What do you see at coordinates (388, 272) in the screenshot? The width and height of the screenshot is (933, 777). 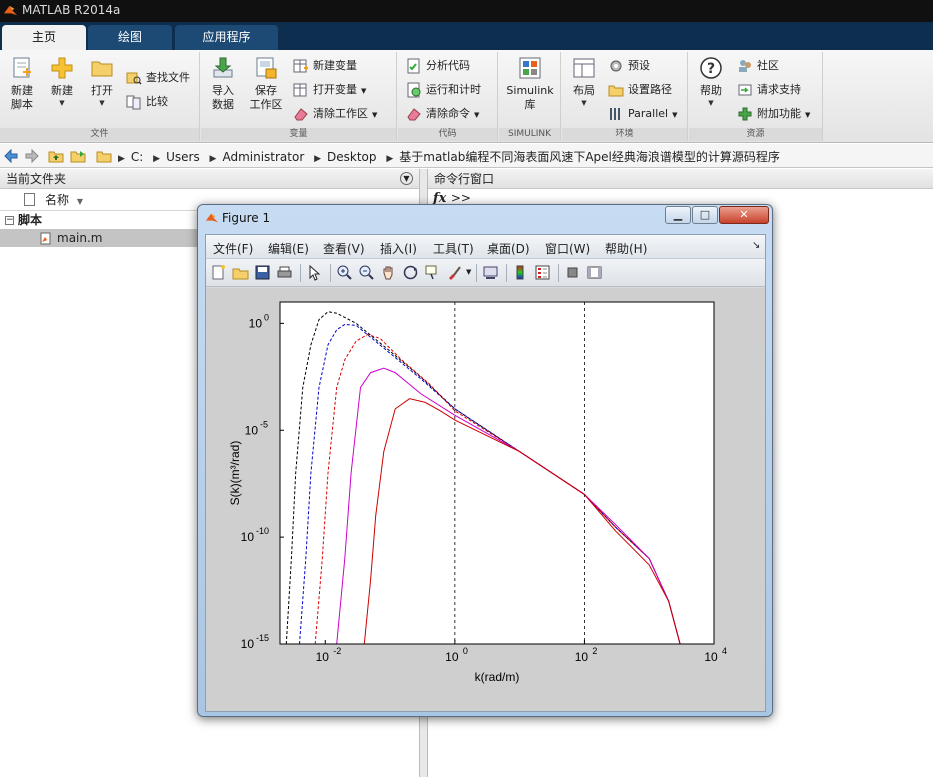 I see `pan-hand-icon` at bounding box center [388, 272].